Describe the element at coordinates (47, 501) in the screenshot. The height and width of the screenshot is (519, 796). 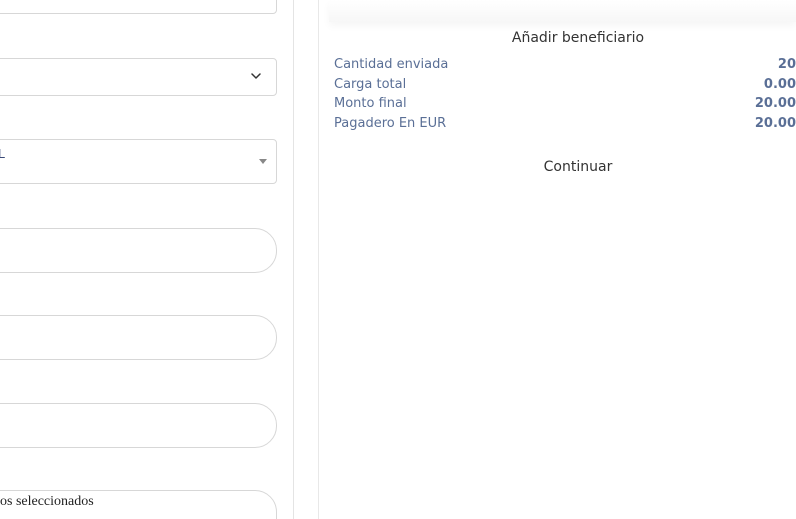
I see `multi-select-placeholder: os seleccionados` at that location.